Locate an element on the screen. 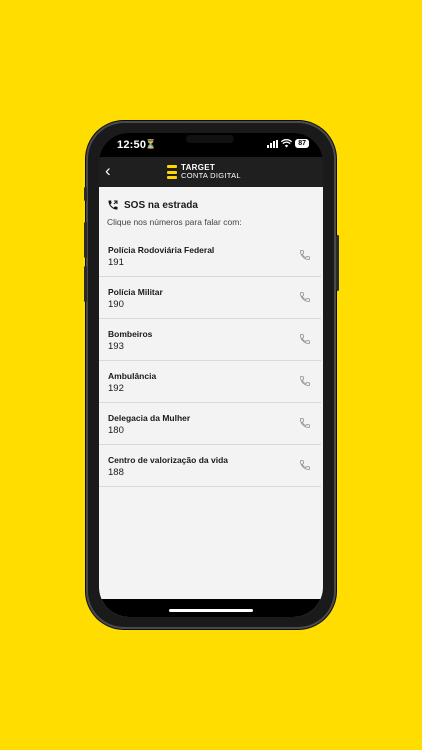 Image resolution: width=422 pixels, height=750 pixels. contact-name: Ambulância is located at coordinates (132, 376).